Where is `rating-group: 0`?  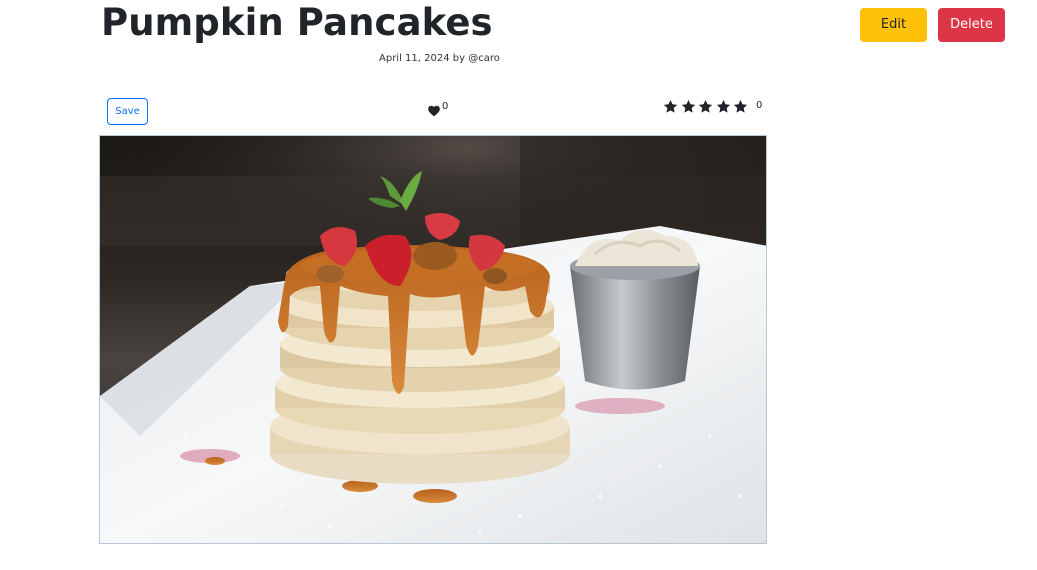
rating-group: 0 is located at coordinates (712, 106).